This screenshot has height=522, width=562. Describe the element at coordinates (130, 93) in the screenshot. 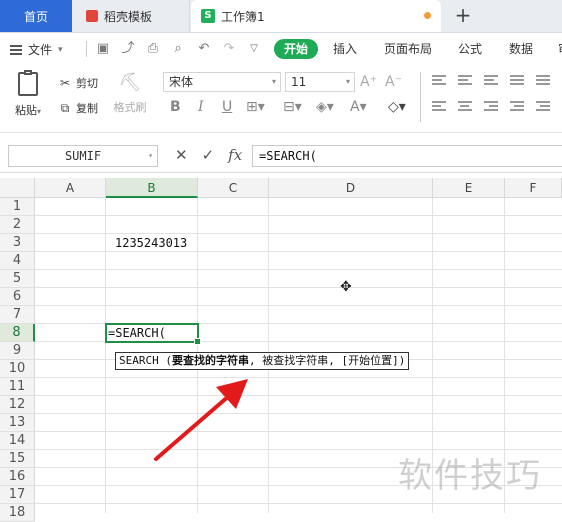

I see `format-painter-button: ⛏ 格式刷` at that location.